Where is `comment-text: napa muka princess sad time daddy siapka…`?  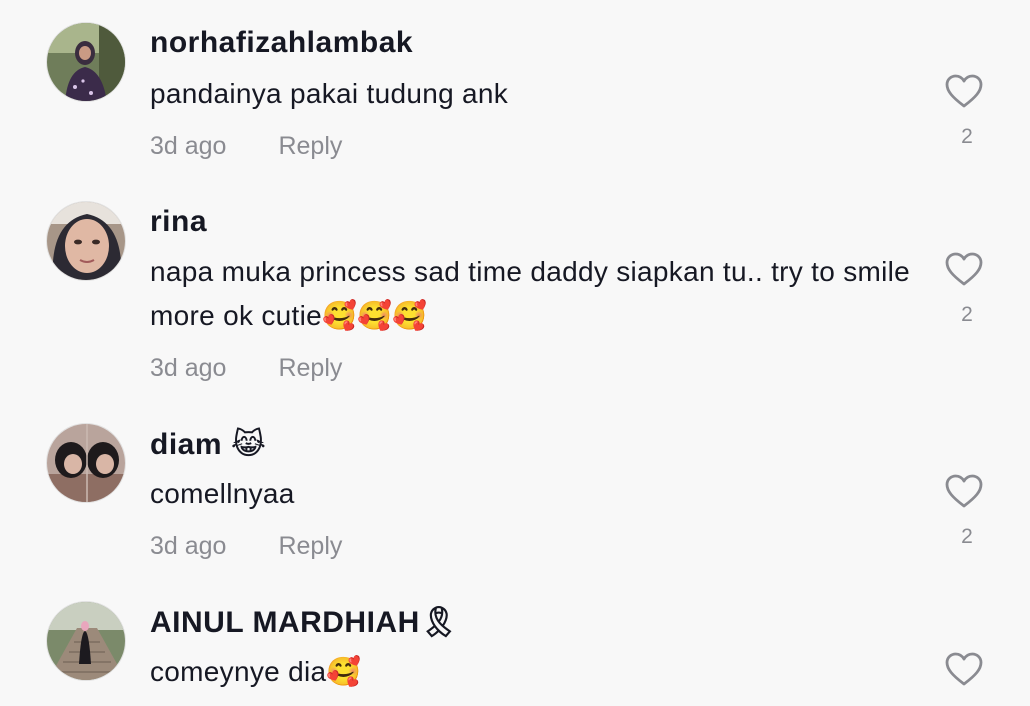 comment-text: napa muka princess sad time daddy siapka… is located at coordinates (530, 293).